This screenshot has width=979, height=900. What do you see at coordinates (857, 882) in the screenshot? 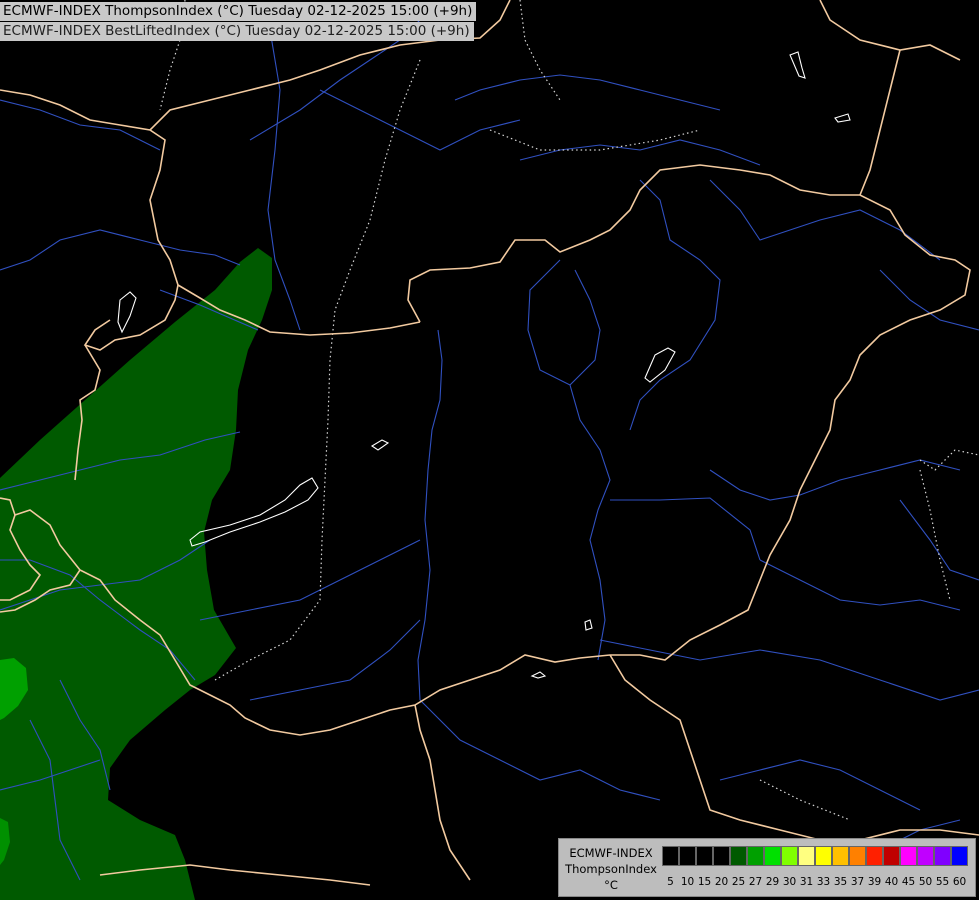
I see `legend-tick-label: 37` at bounding box center [857, 882].